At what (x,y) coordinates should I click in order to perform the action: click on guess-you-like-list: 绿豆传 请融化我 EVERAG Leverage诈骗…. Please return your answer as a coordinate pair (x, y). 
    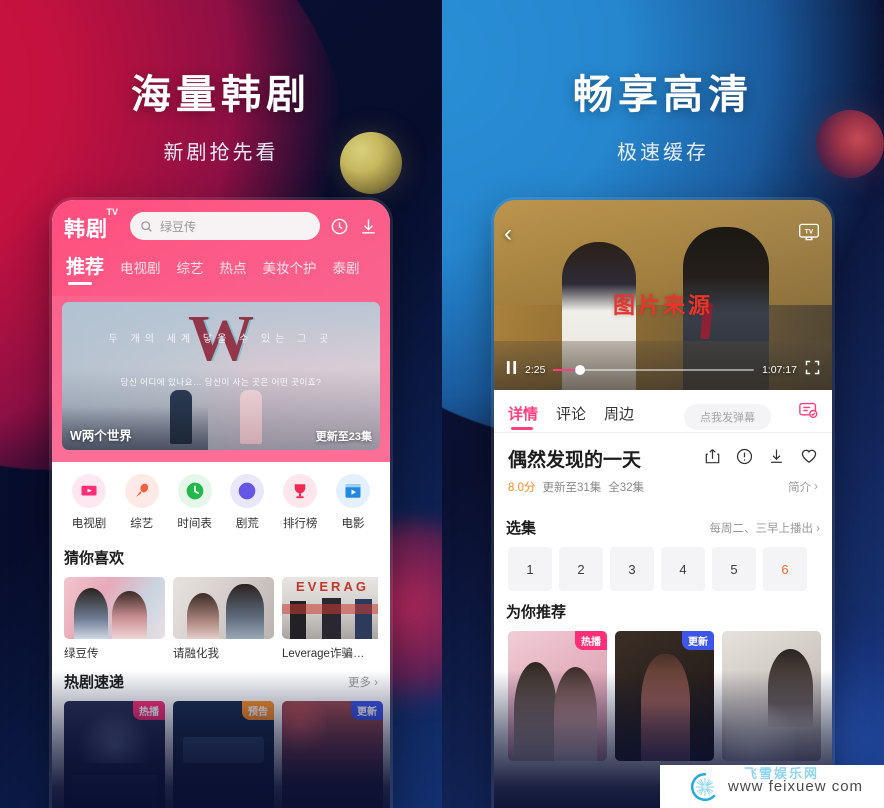
    Looking at the image, I should click on (221, 619).